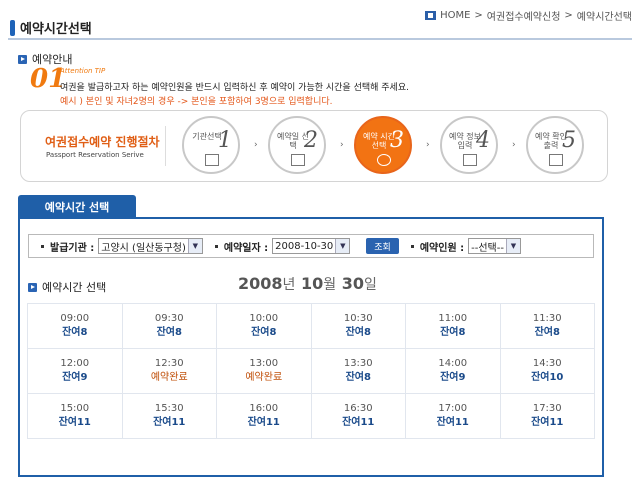 This screenshot has height=482, width=640. I want to click on time-slot: 15:30 잔여11, so click(169, 416).